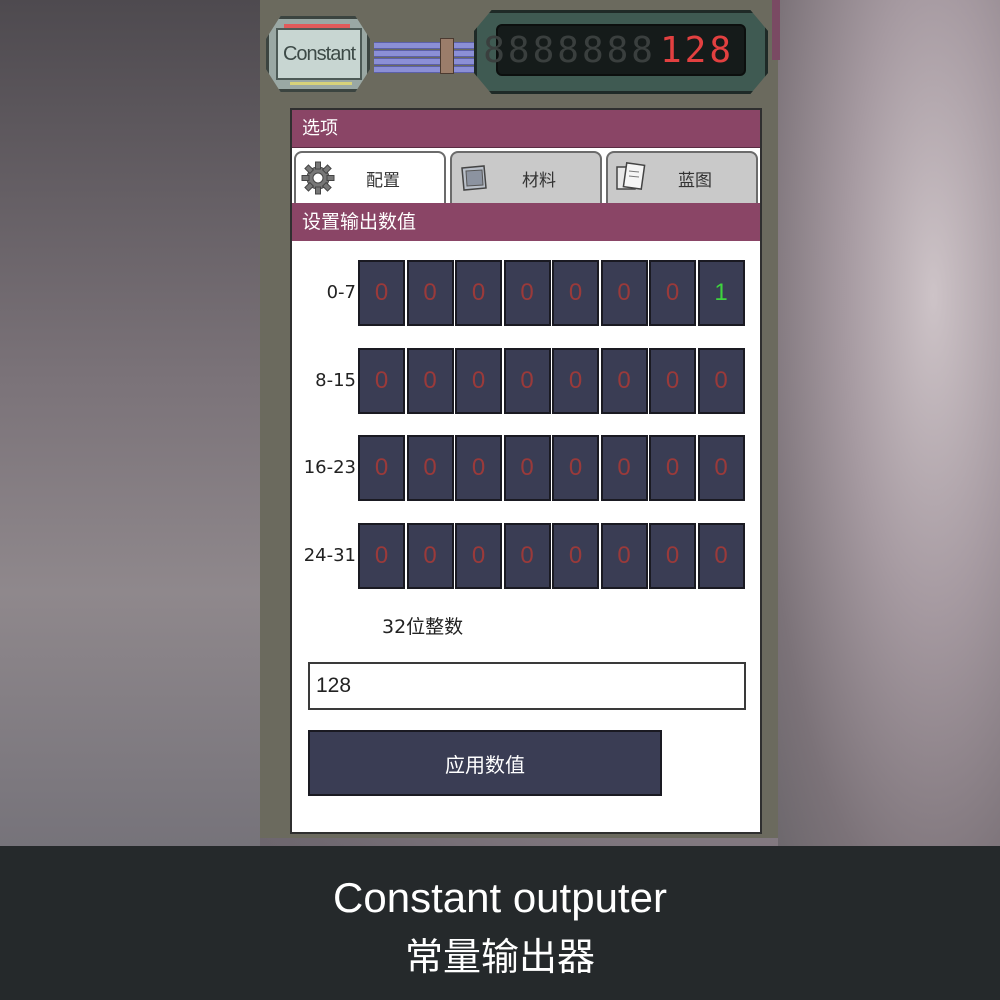 The width and height of the screenshot is (1000, 1000). Describe the element at coordinates (721, 293) in the screenshot. I see `bit-toggle: 1` at that location.